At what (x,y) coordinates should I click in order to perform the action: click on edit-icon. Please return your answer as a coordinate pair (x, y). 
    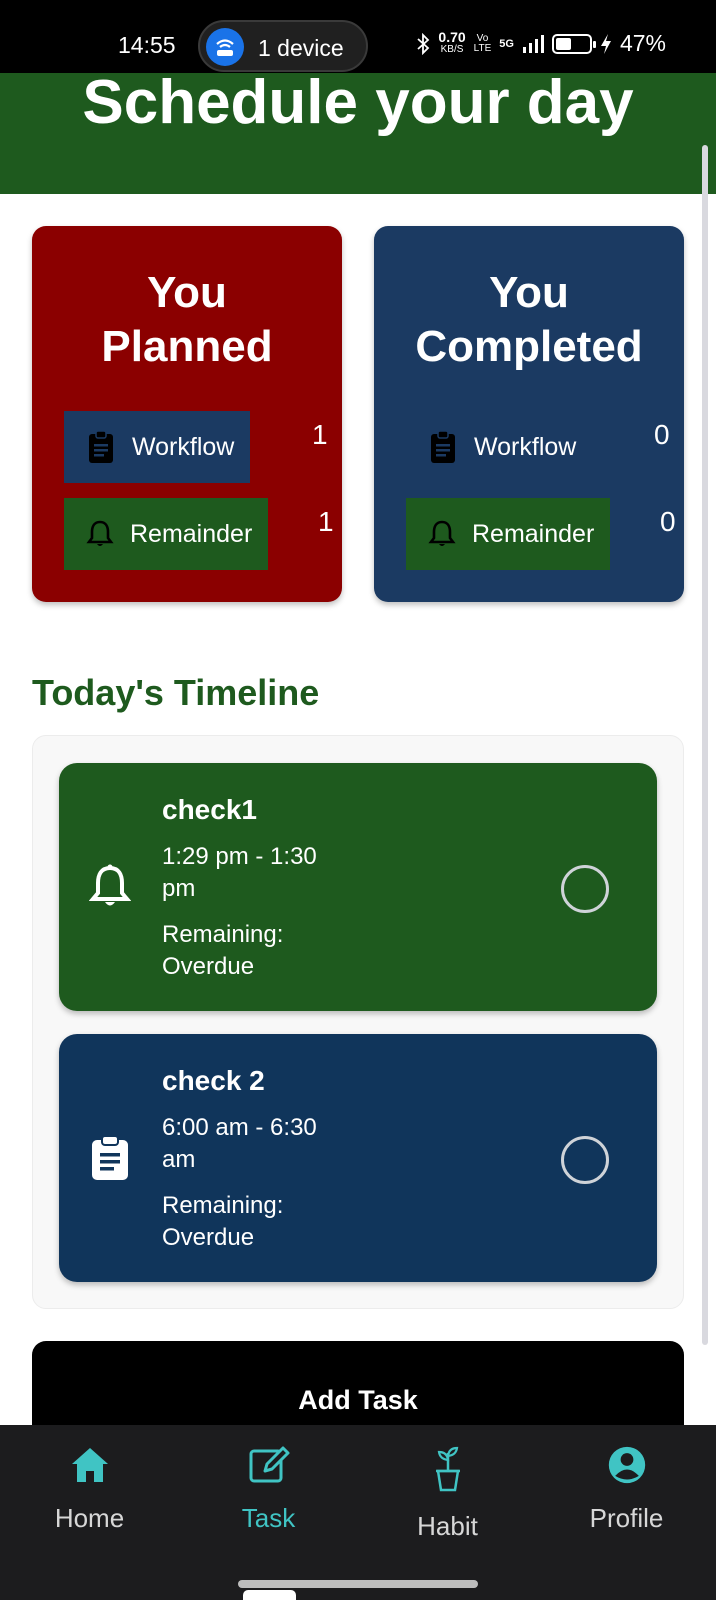
    Looking at the image, I should click on (269, 1464).